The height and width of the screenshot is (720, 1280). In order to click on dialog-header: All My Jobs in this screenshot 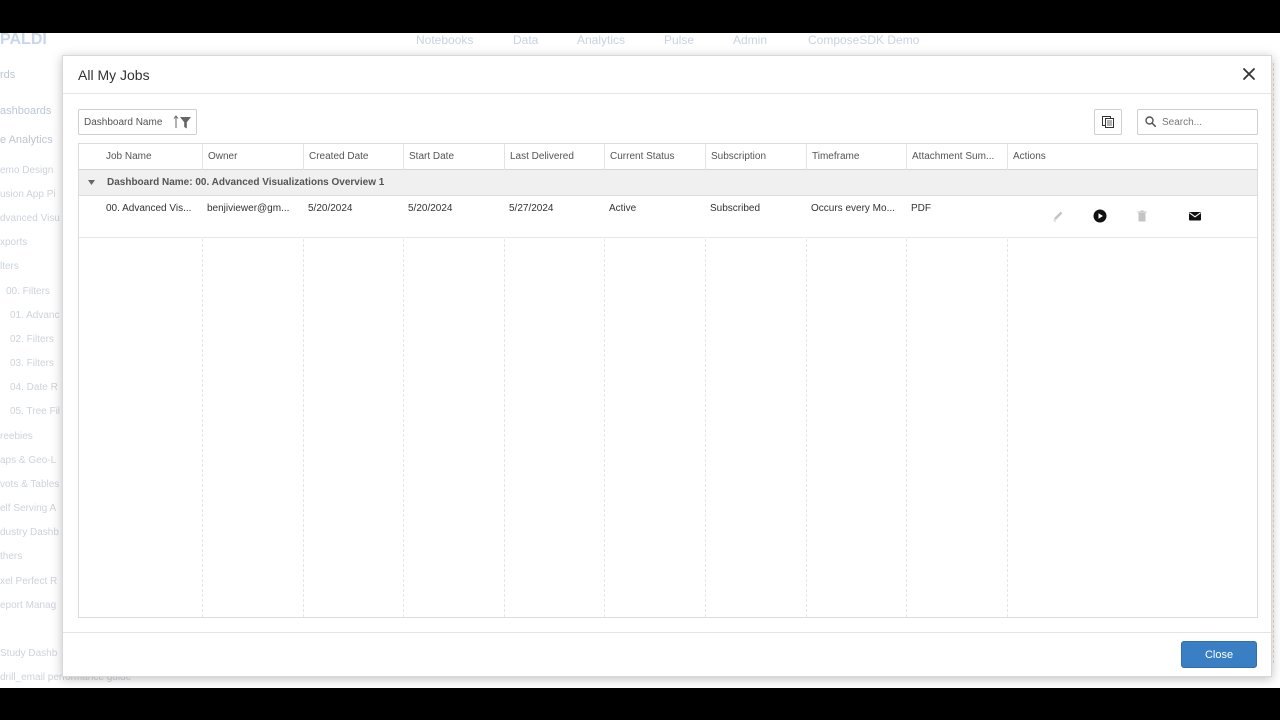, I will do `click(667, 75)`.